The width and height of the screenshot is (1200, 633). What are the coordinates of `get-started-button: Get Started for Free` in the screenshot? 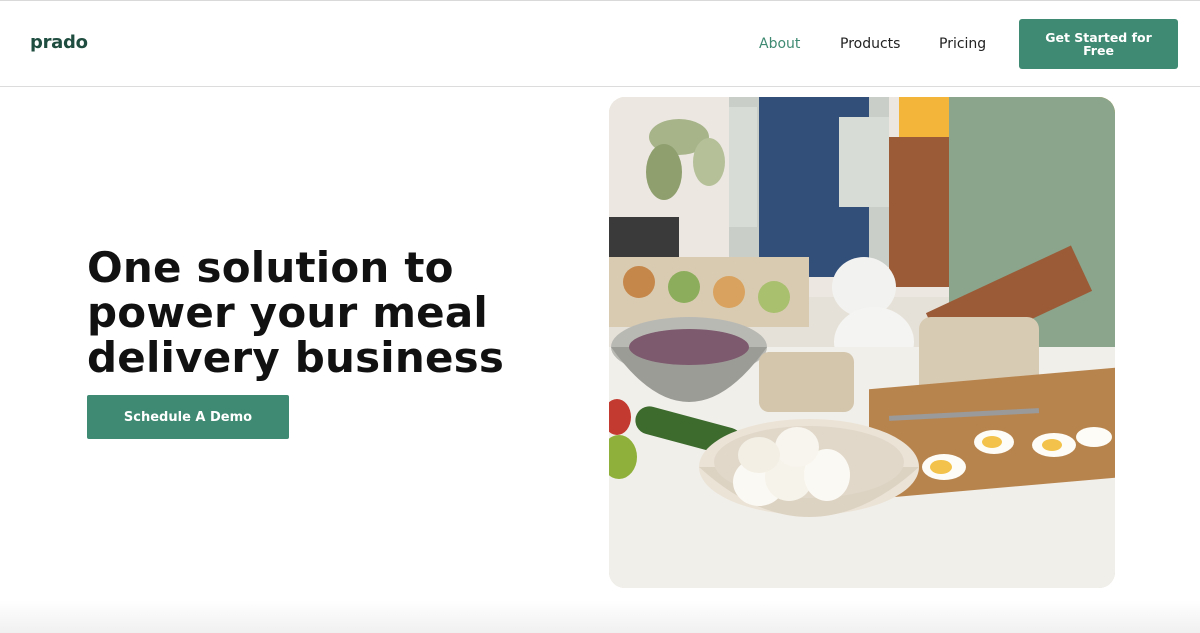 It's located at (1098, 44).